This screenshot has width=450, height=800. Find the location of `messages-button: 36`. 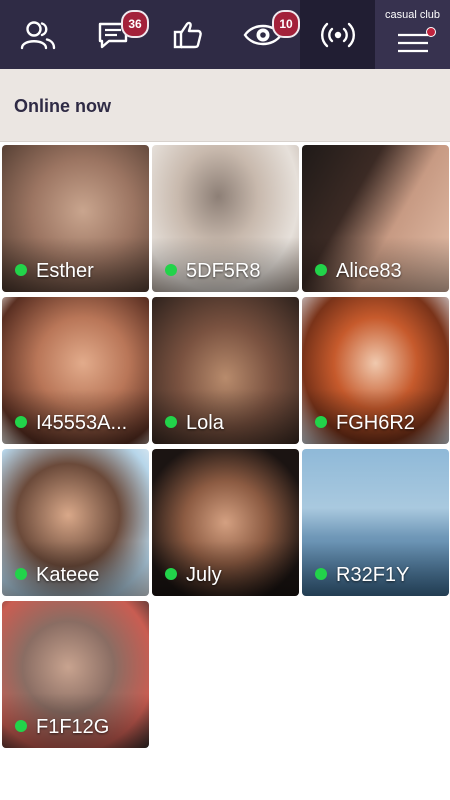

messages-button: 36 is located at coordinates (112, 34).